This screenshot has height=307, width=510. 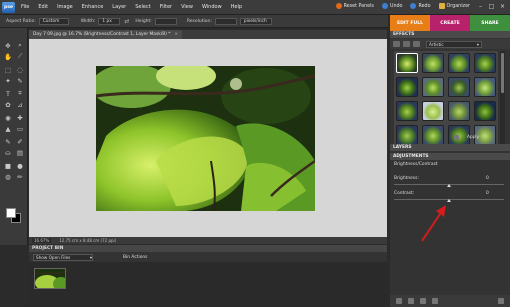 I want to click on shape-tool-icon: ■, so click(x=8, y=165).